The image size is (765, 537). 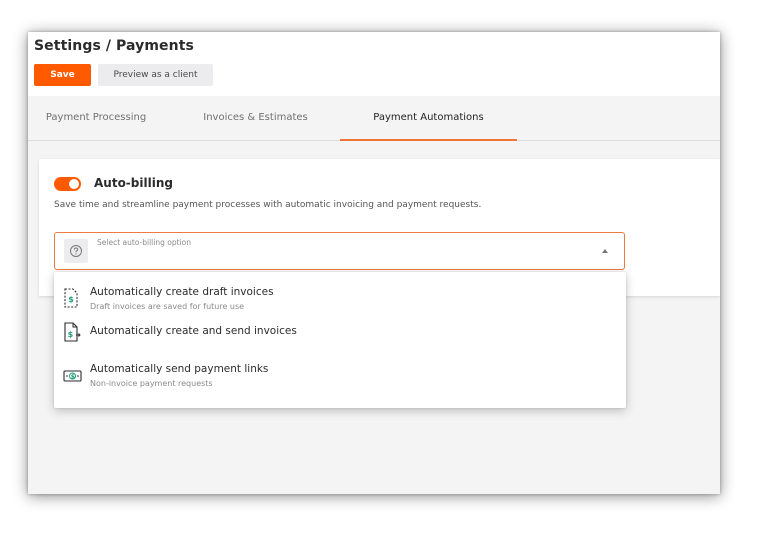 I want to click on page-title: Settings / Payments, so click(x=114, y=46).